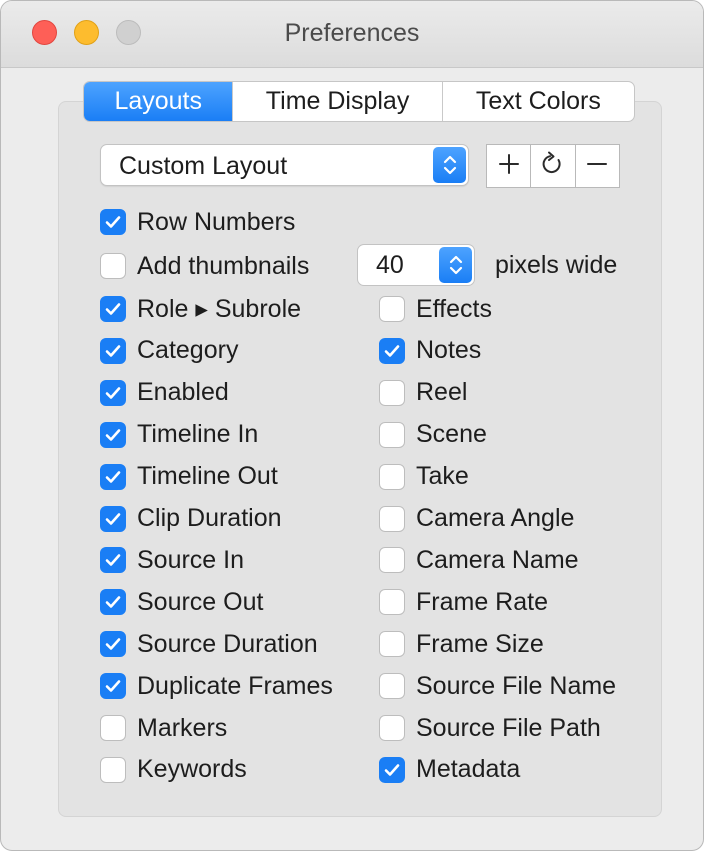 The height and width of the screenshot is (855, 708). I want to click on checkbox-label: Source Out, so click(200, 601).